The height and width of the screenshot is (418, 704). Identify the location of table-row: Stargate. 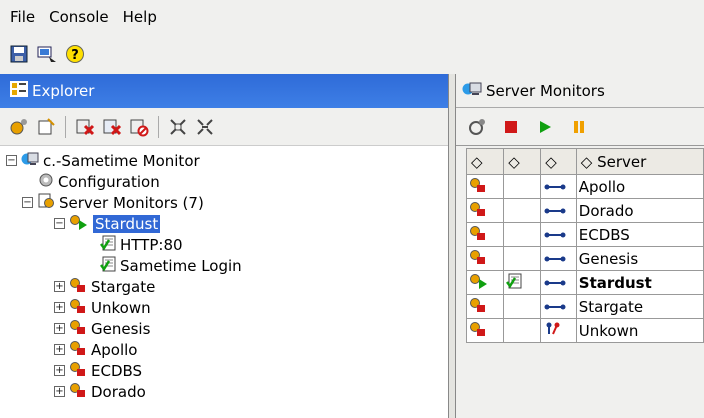
(584, 306).